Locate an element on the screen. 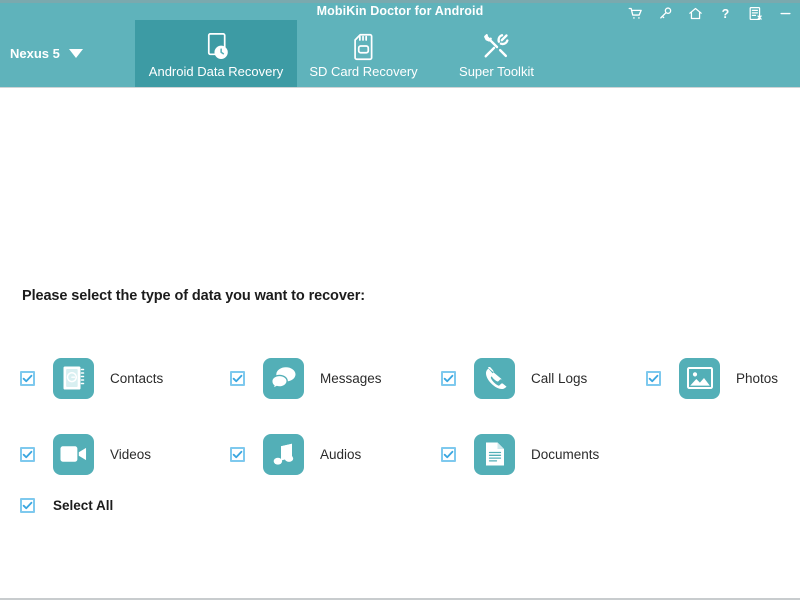 This screenshot has width=800, height=600. data-type-messages: Messages is located at coordinates (312, 378).